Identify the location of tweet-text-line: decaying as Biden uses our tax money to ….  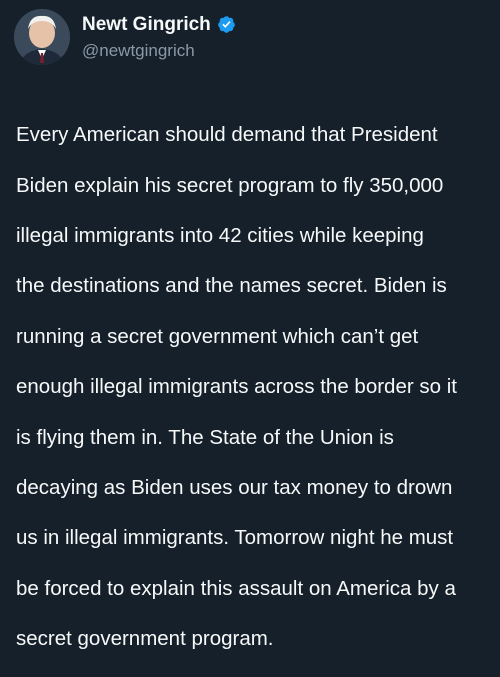
(234, 488).